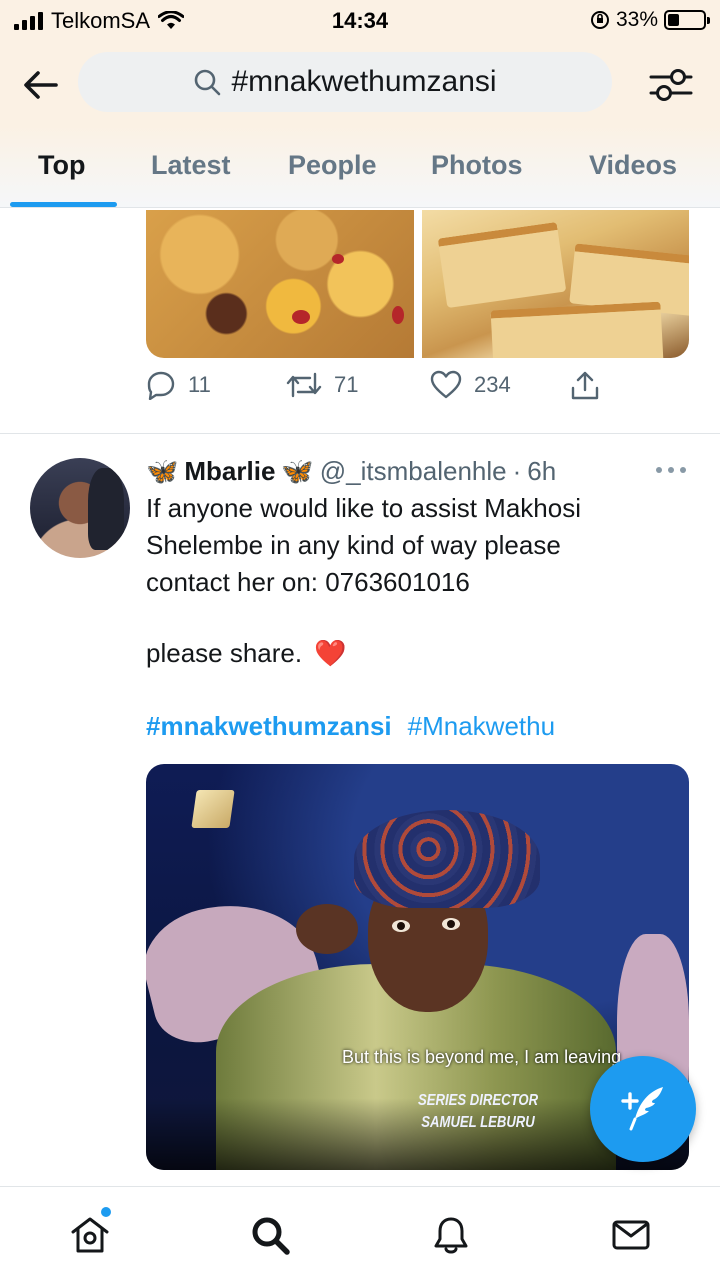  What do you see at coordinates (269, 726) in the screenshot?
I see `hashtag-link: #mnakwethumzansi` at bounding box center [269, 726].